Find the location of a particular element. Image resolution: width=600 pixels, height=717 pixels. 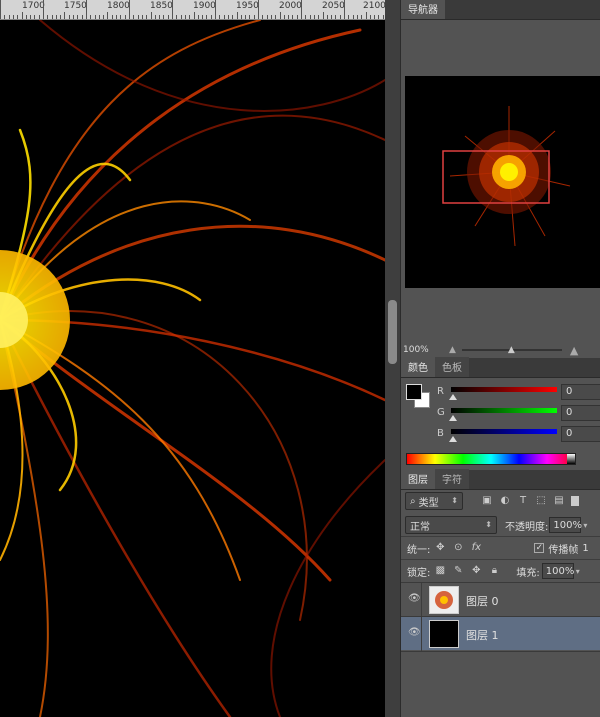

zoom-slider: ▲ is located at coordinates (511, 350).